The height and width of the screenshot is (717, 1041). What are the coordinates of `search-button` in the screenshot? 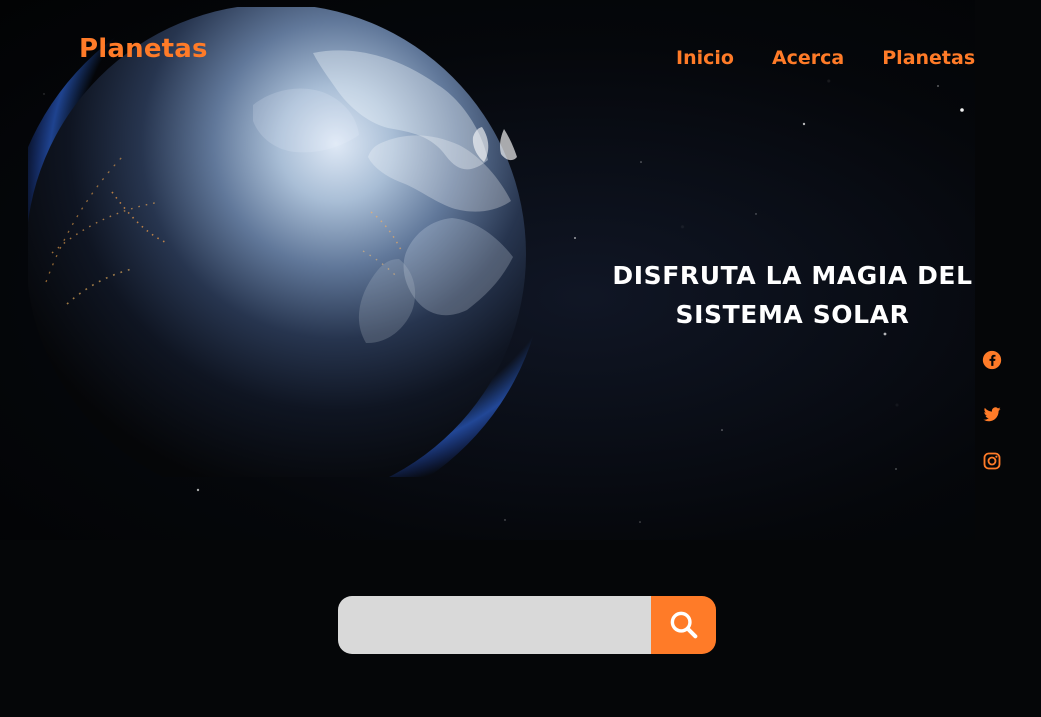 It's located at (683, 625).